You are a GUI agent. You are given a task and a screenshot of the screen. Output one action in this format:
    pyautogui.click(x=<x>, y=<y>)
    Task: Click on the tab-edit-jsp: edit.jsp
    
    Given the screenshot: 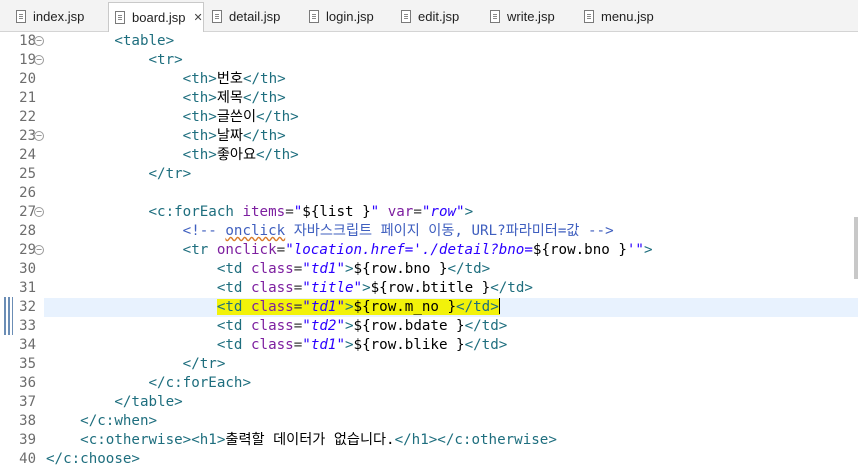 What is the action you would take?
    pyautogui.click(x=439, y=16)
    